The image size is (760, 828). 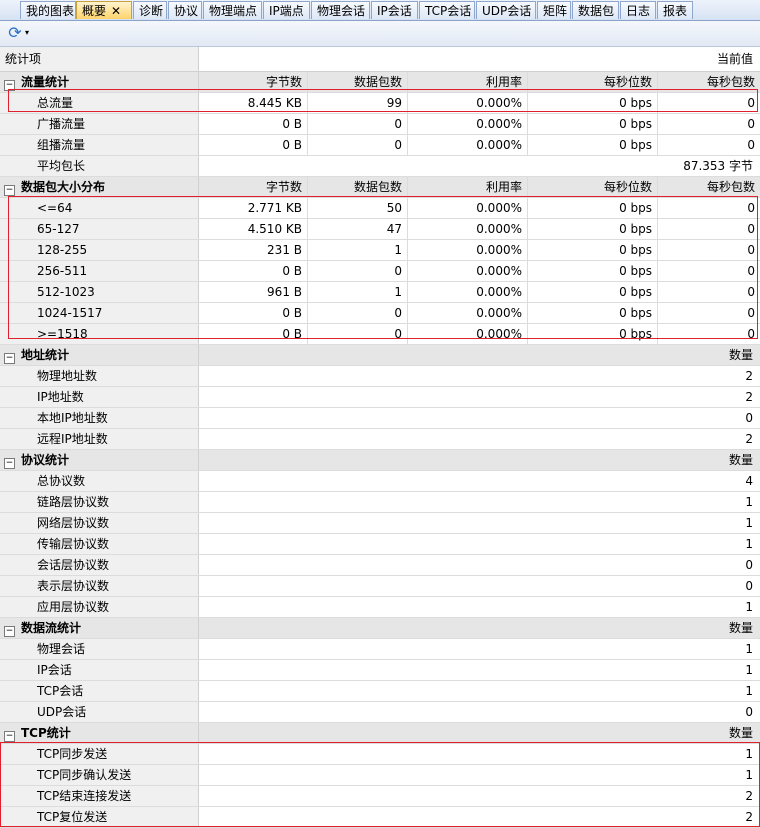 I want to click on tab-protocol: 协议, so click(x=185, y=10).